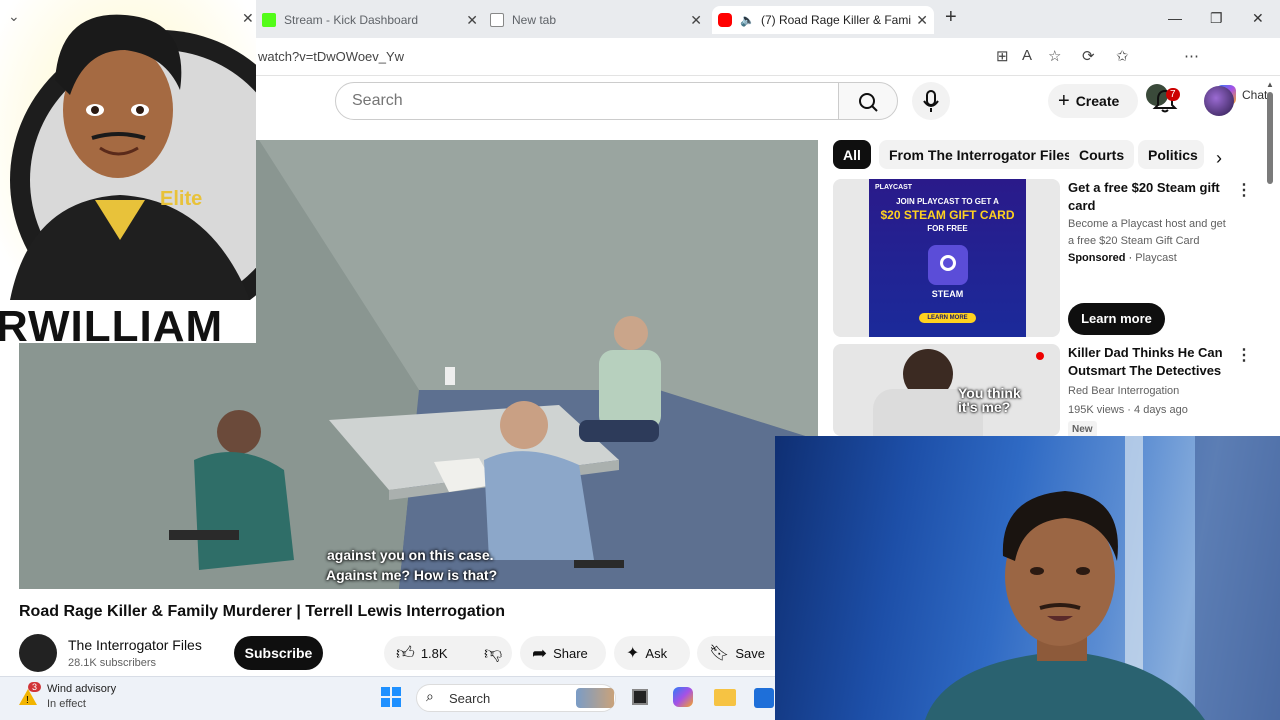 This screenshot has height=720, width=1280. What do you see at coordinates (894, 187) in the screenshot?
I see `ad-brand: PLAYCAST` at bounding box center [894, 187].